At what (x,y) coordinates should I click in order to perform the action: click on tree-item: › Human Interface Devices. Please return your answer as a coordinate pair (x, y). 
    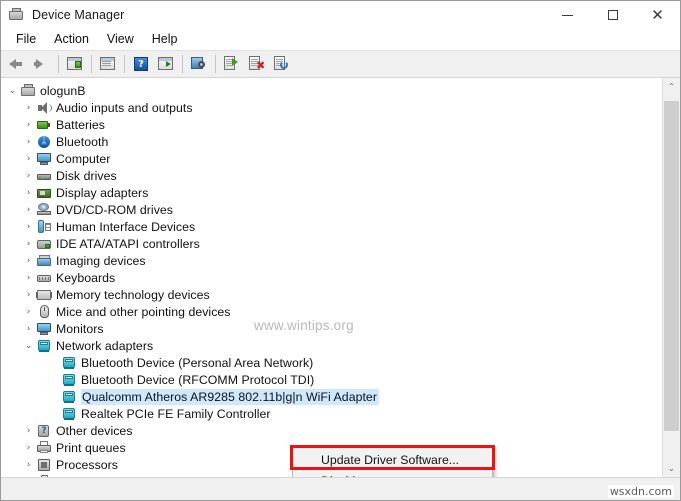
    Looking at the image, I should click on (331, 226).